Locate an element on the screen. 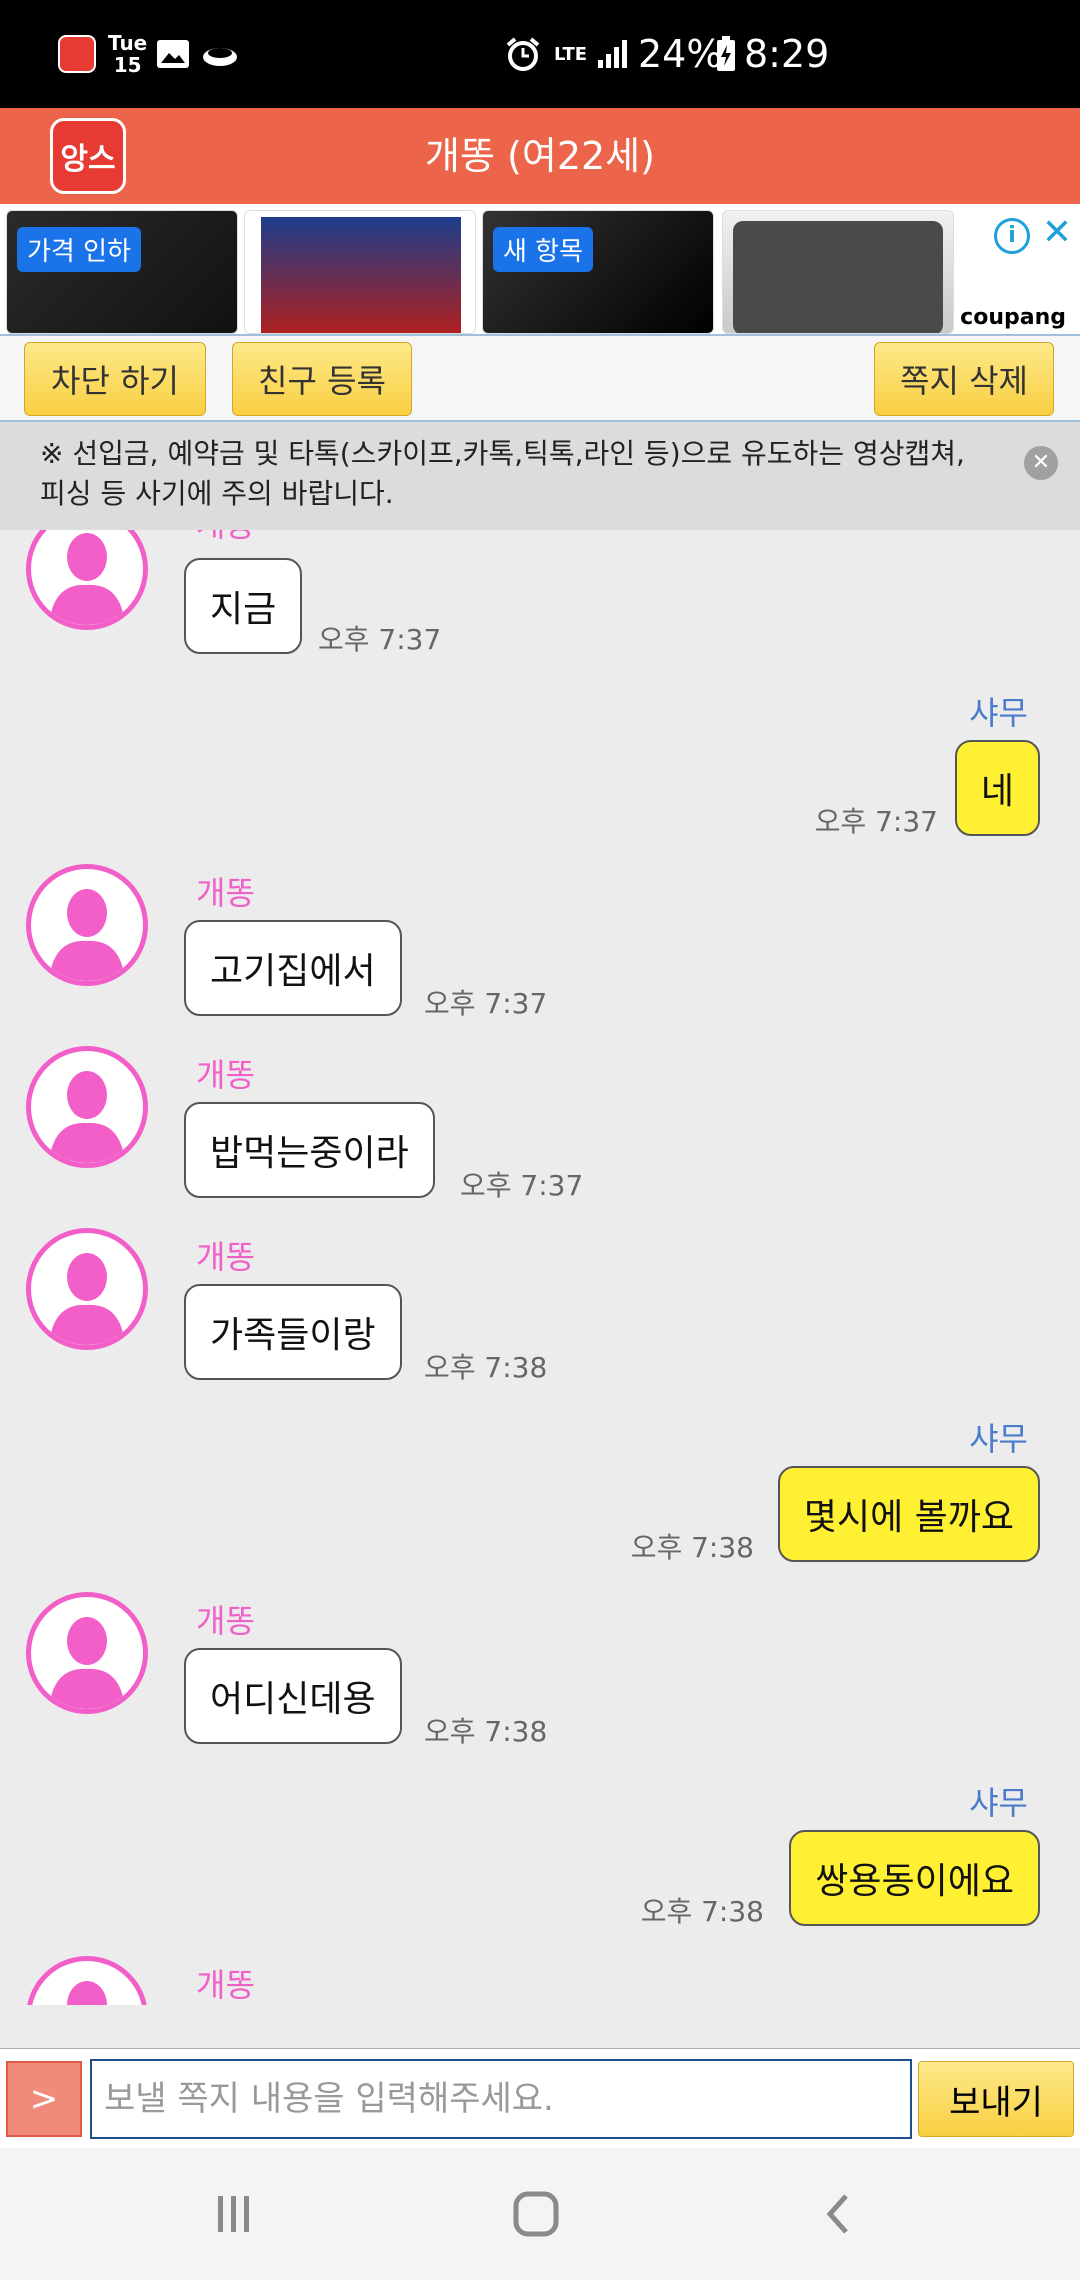 The image size is (1080, 2280). app-header: 앙스 개똥 (여22세) is located at coordinates (540, 156).